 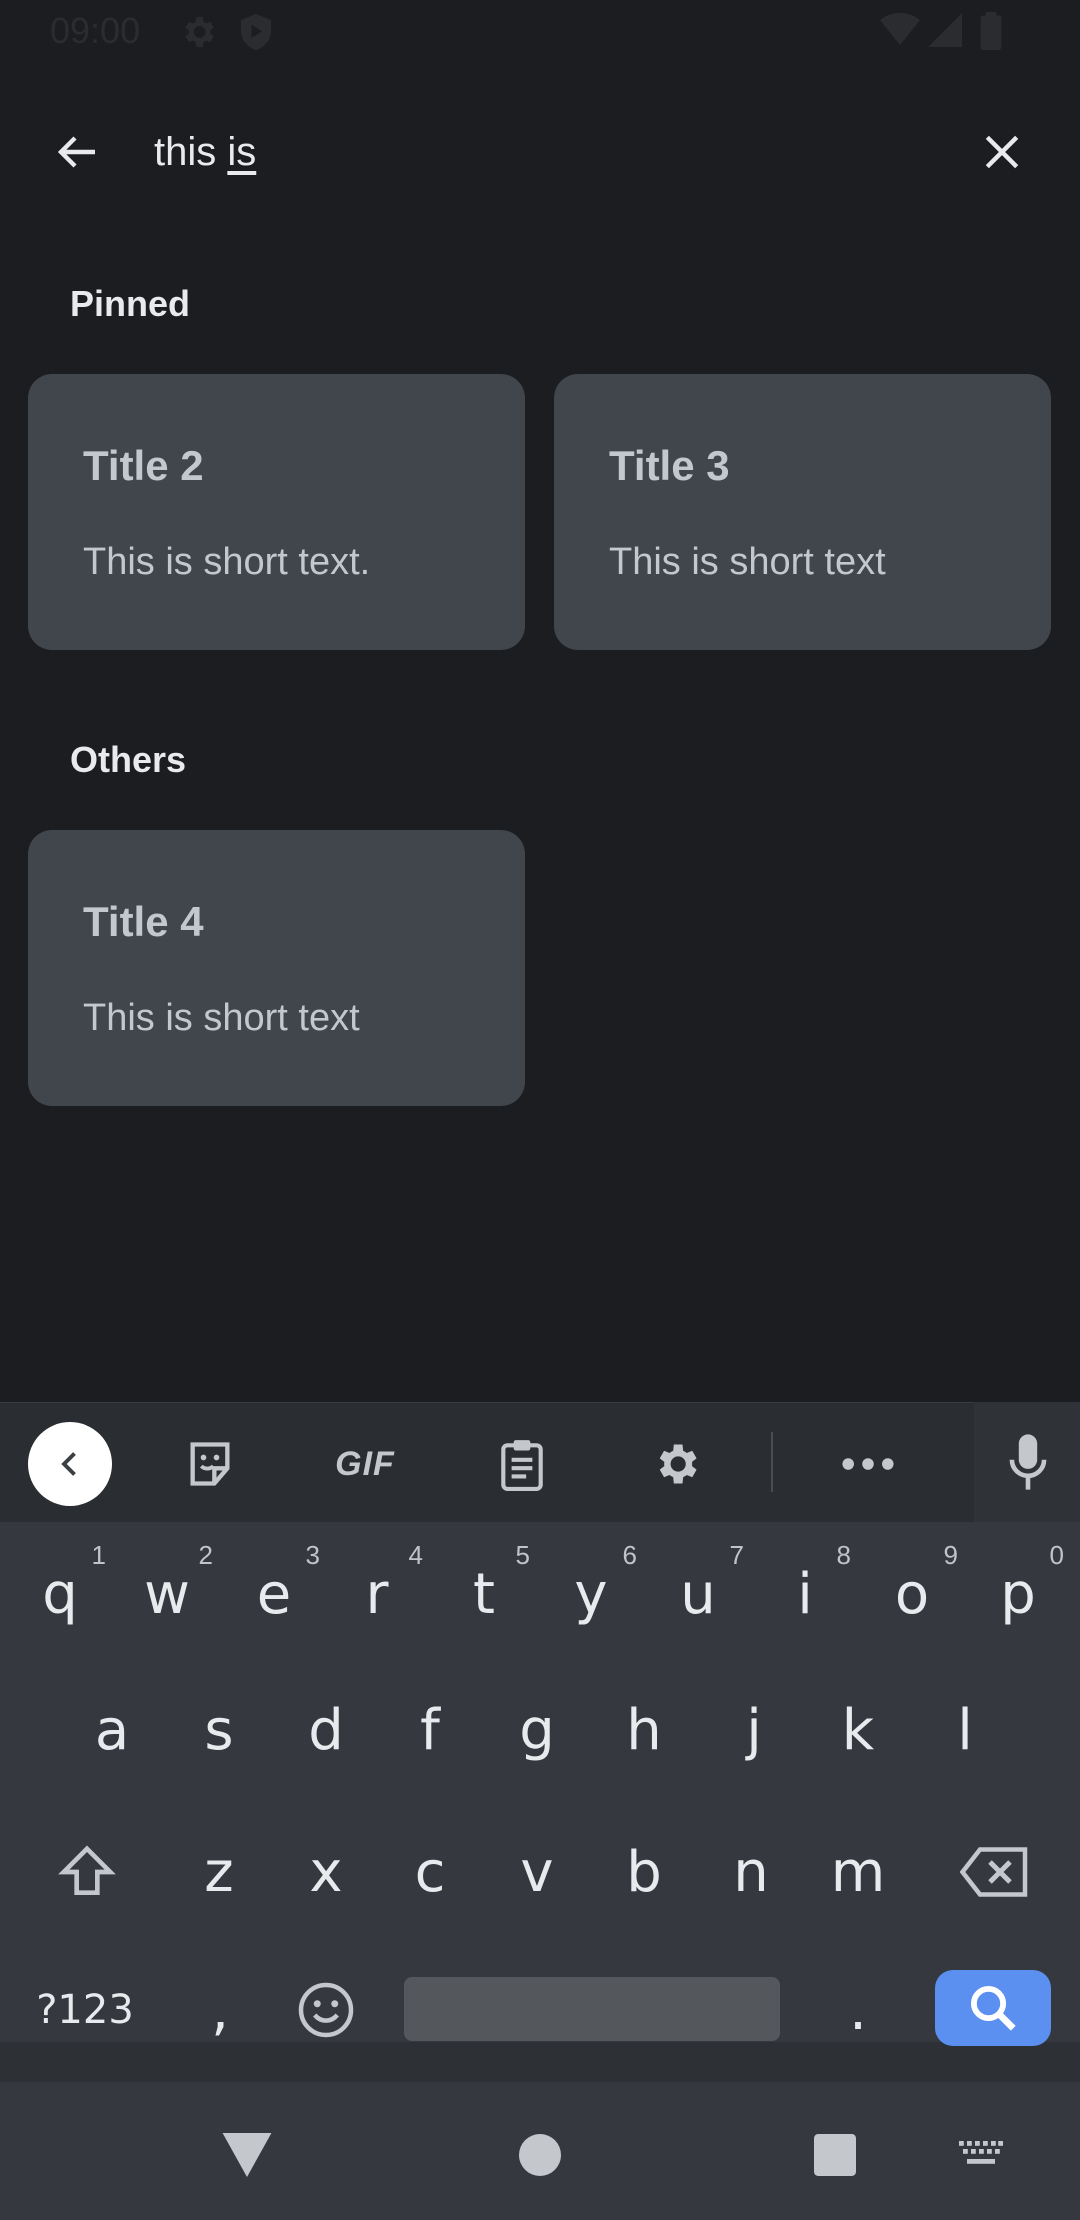 I want to click on key-hint: 1, so click(x=98, y=1555).